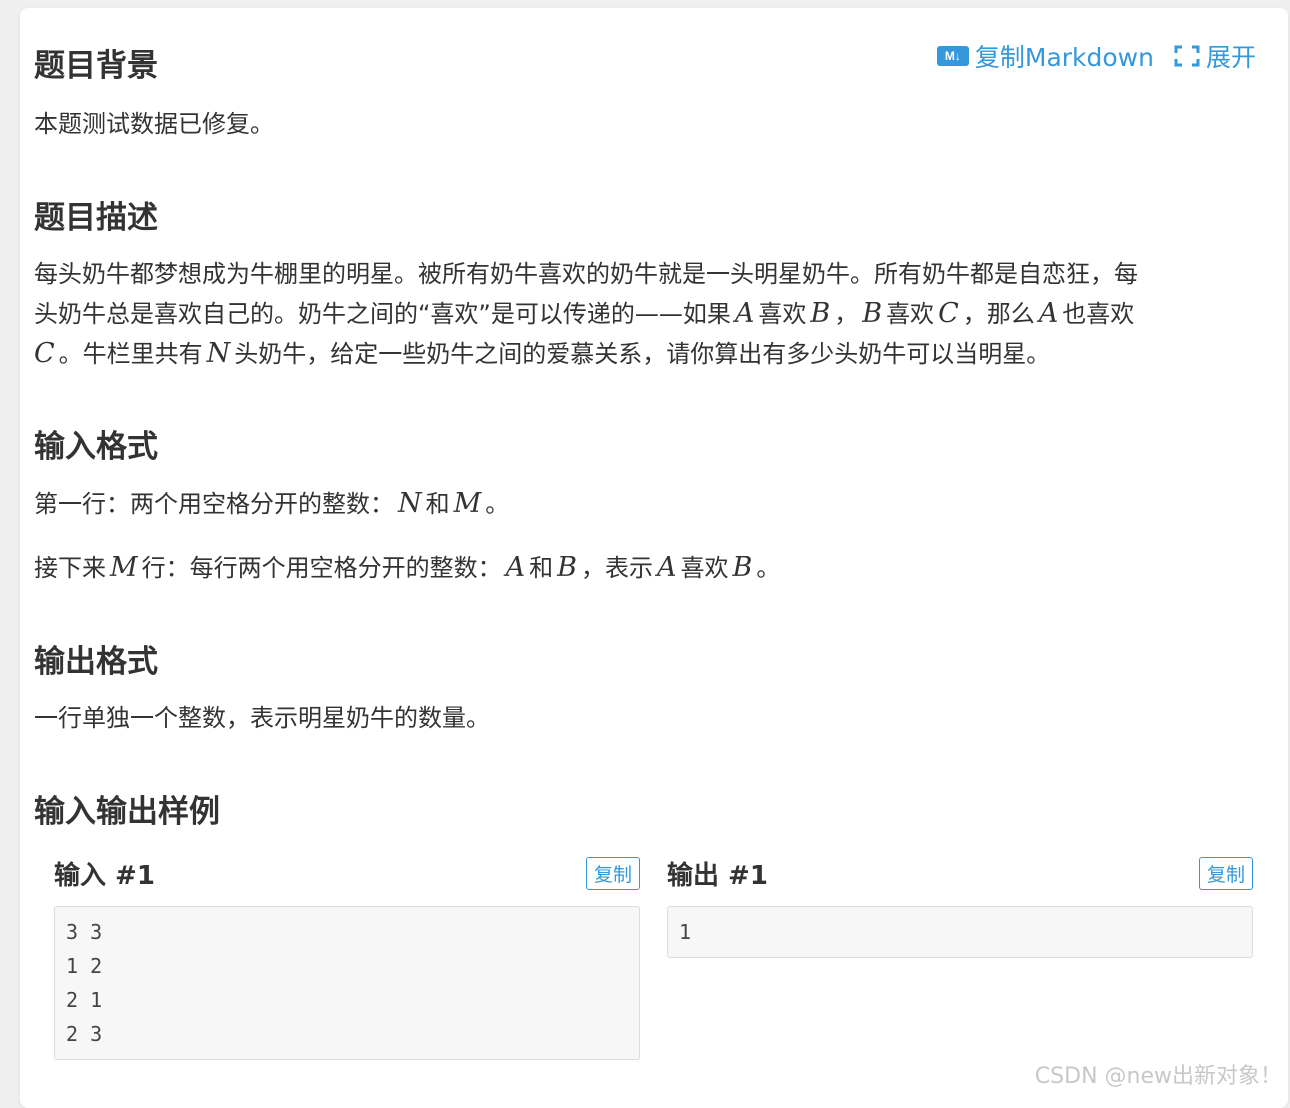  What do you see at coordinates (70, 568) in the screenshot?
I see `if-l2a: 接下来` at bounding box center [70, 568].